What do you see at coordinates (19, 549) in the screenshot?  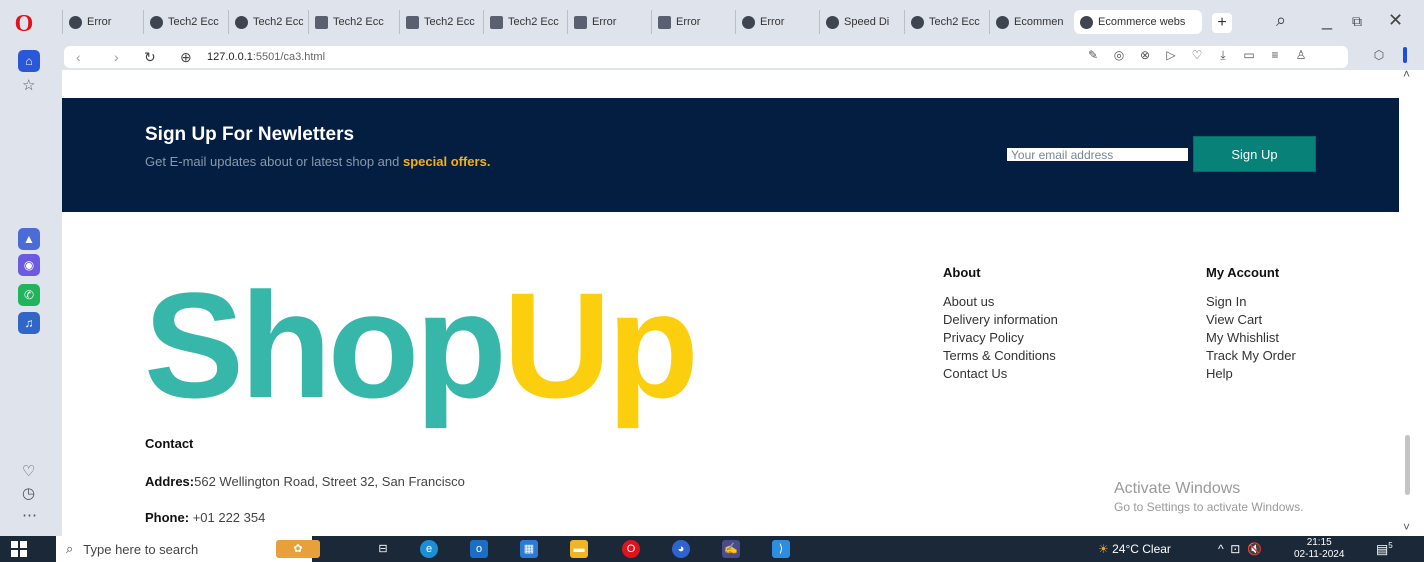 I see `windows-start-icon` at bounding box center [19, 549].